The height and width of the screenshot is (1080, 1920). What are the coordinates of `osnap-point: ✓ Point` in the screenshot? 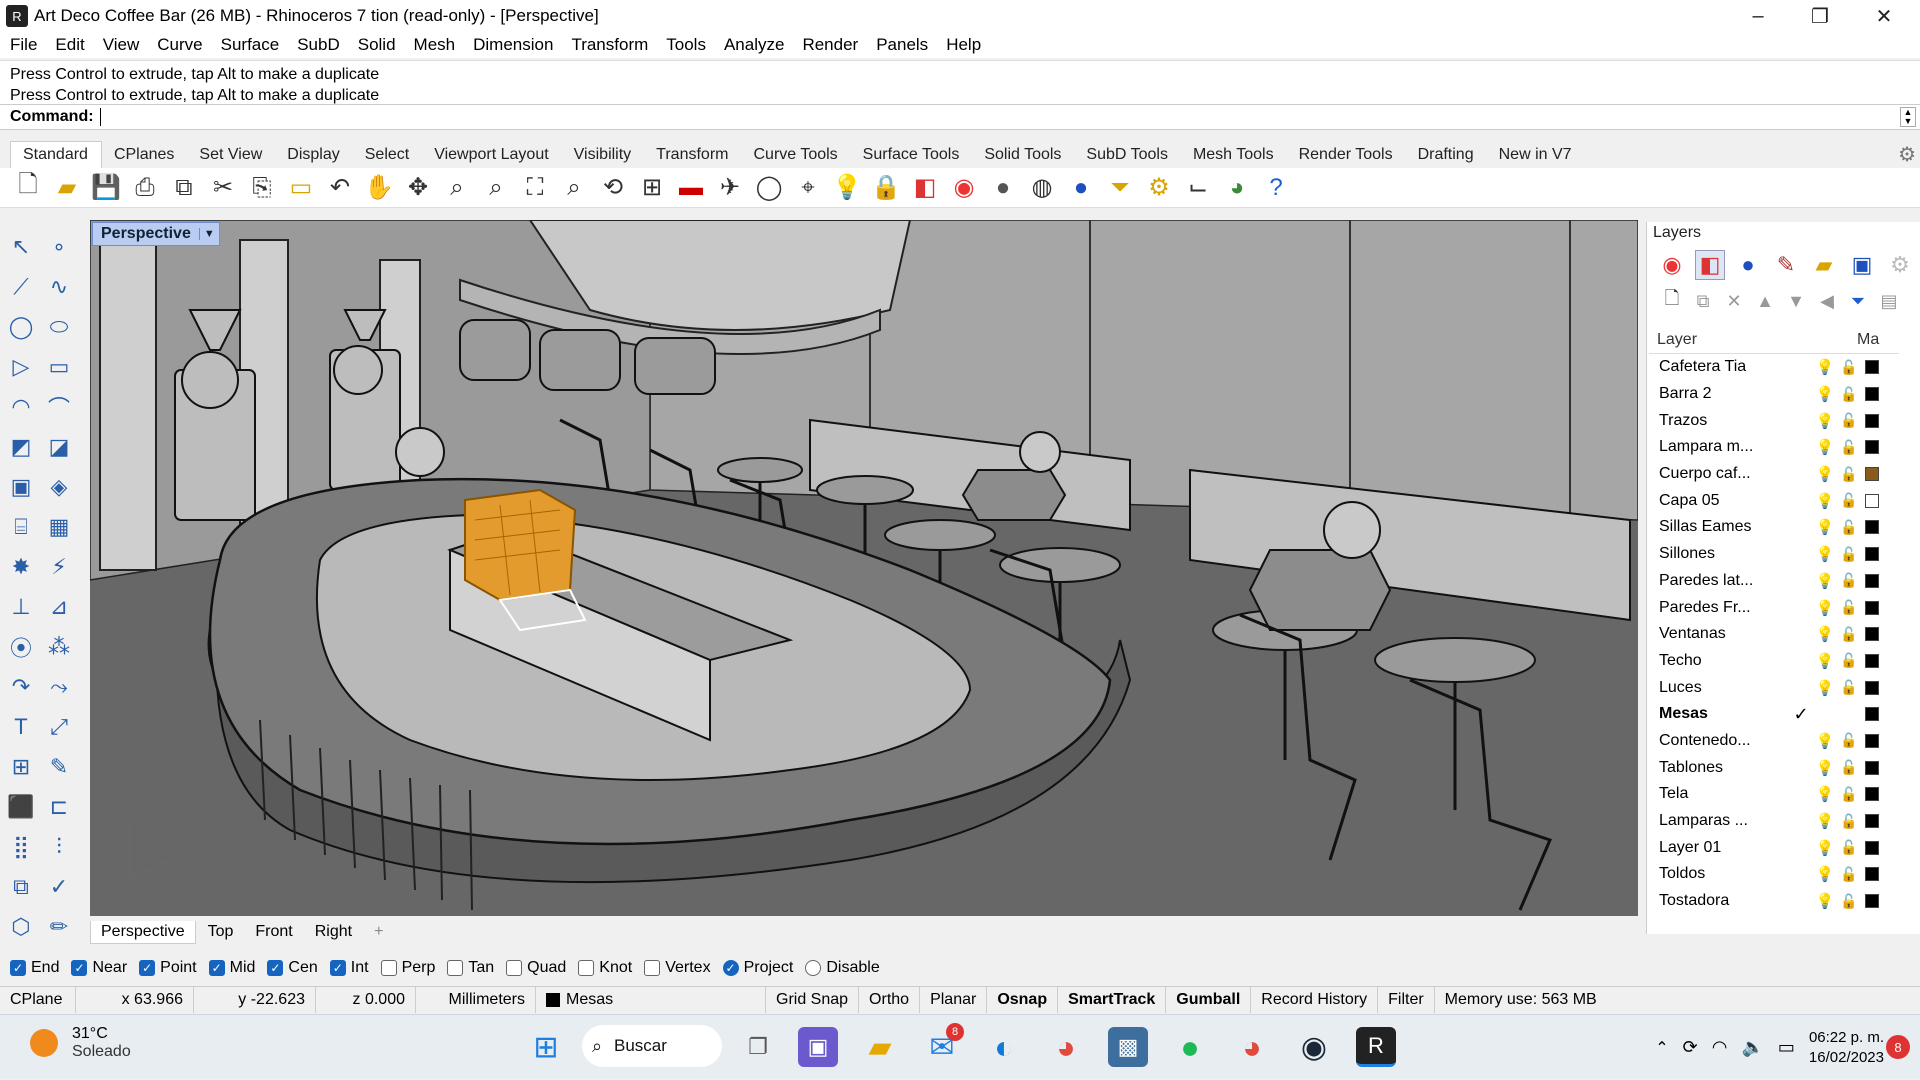 It's located at (168, 968).